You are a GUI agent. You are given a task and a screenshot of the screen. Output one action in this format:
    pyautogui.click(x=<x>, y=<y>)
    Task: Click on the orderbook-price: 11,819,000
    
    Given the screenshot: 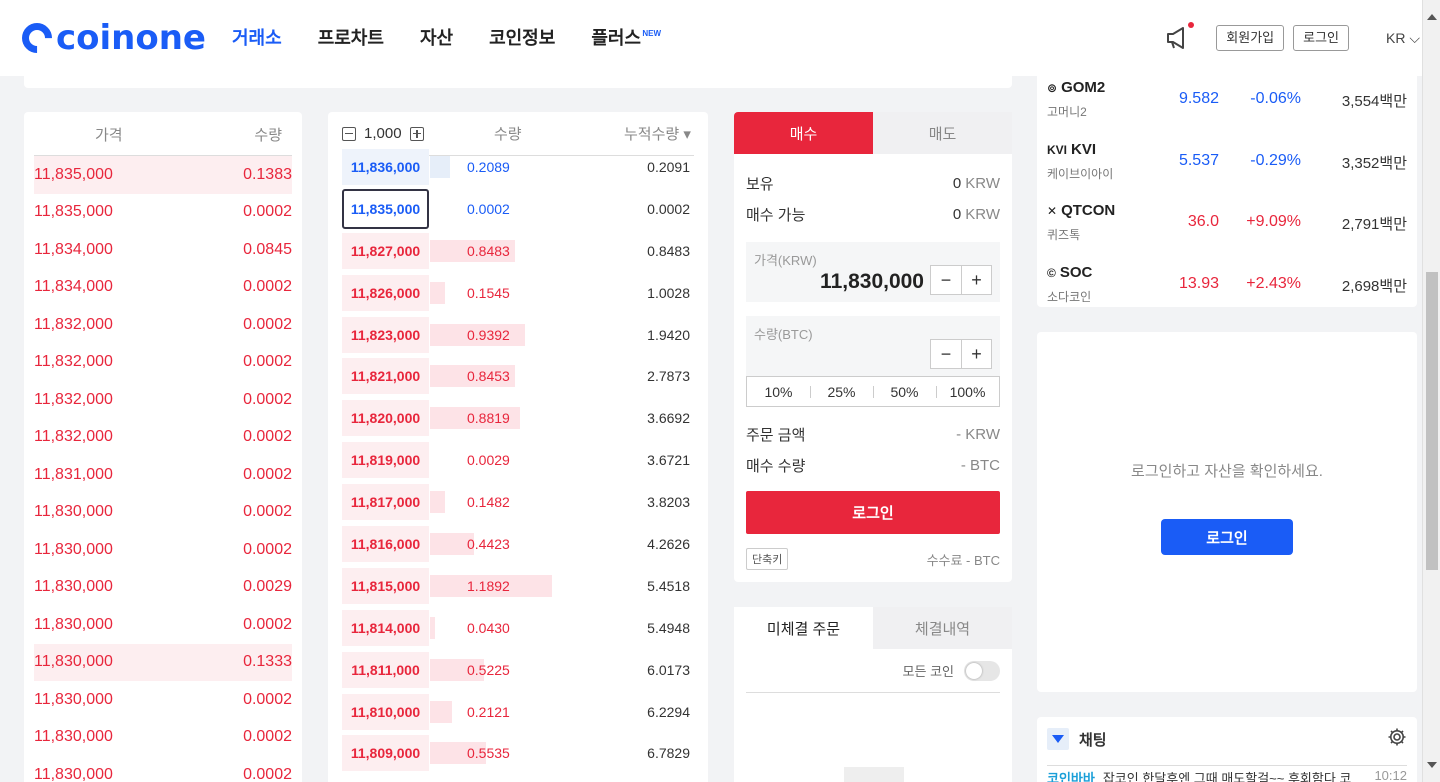 What is the action you would take?
    pyautogui.click(x=385, y=460)
    